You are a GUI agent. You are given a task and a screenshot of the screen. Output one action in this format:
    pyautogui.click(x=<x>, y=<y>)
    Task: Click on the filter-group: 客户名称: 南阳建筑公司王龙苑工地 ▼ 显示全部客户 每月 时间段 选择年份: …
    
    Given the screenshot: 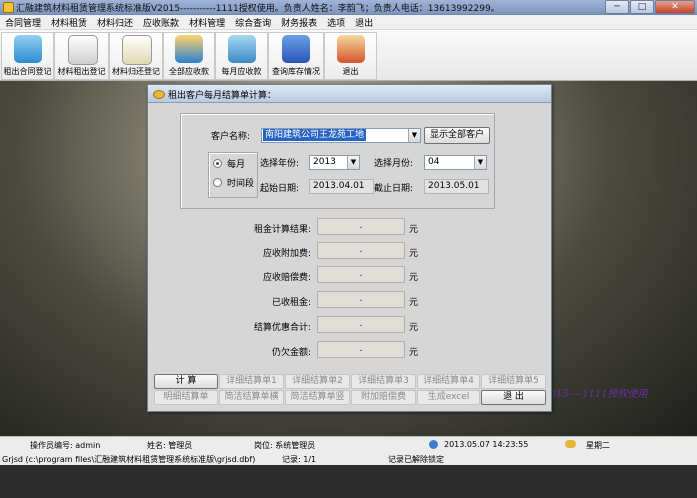 What is the action you would take?
    pyautogui.click(x=337, y=161)
    